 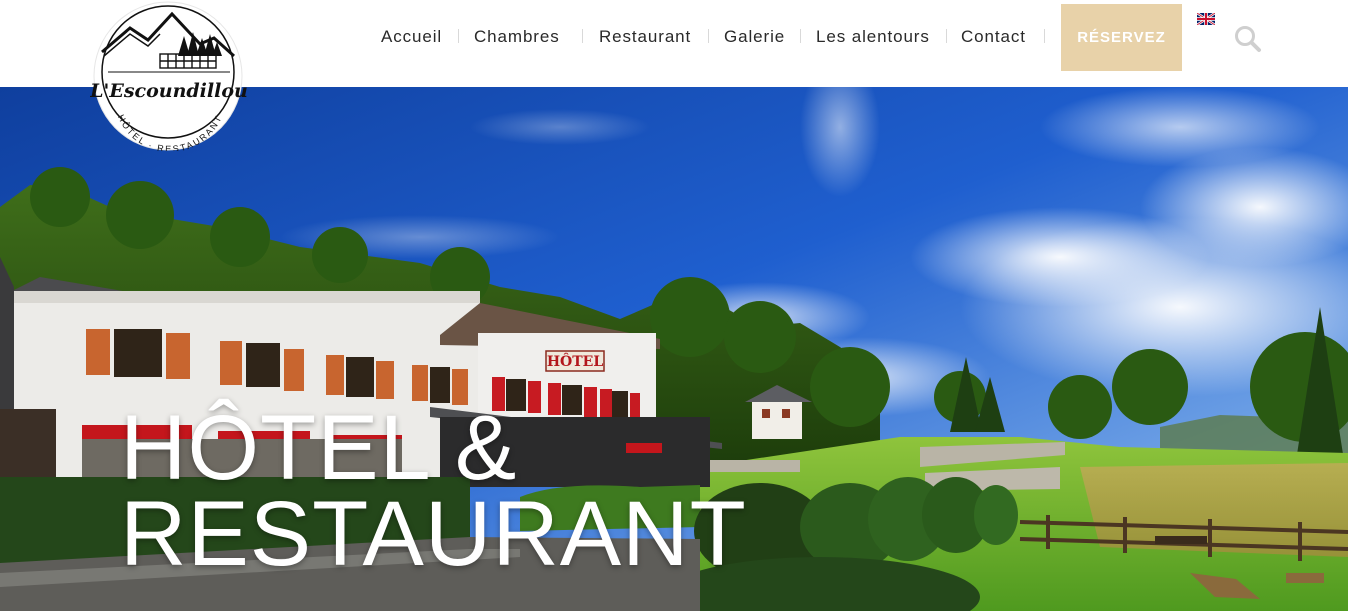 I want to click on reserve-button: RÉSERVEZ, so click(x=1121, y=37).